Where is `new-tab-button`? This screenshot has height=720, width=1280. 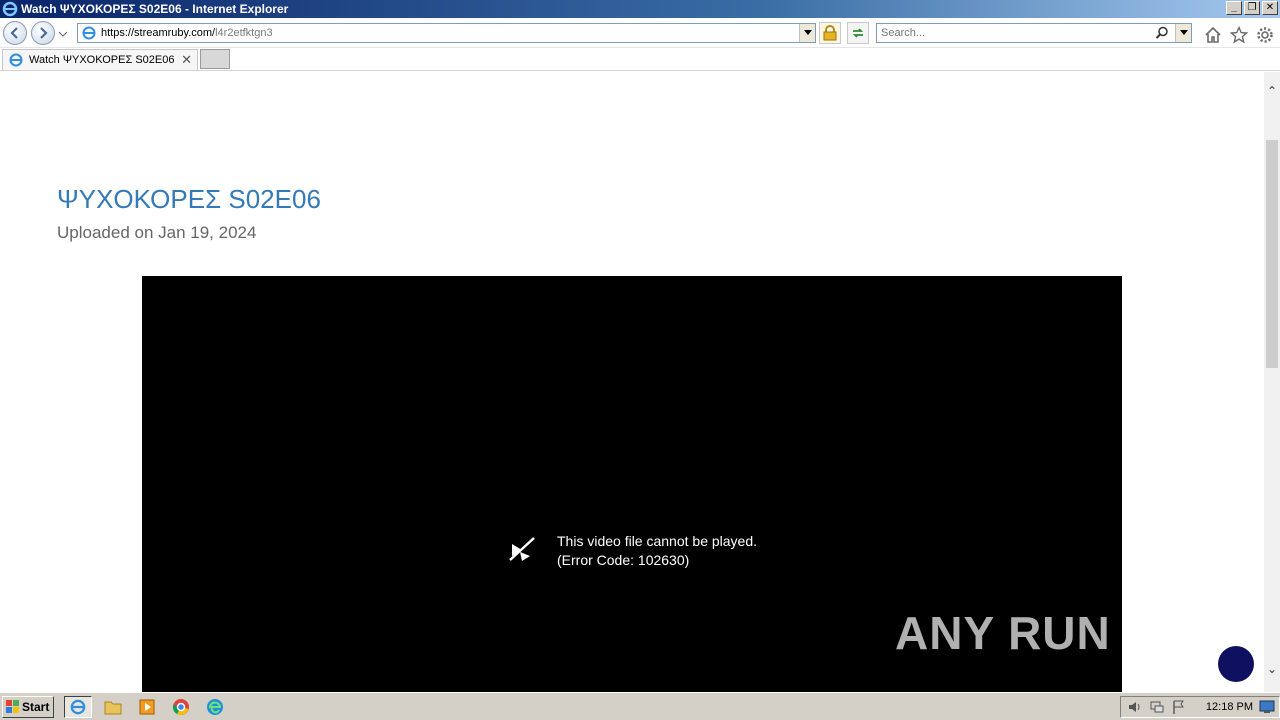 new-tab-button is located at coordinates (215, 59).